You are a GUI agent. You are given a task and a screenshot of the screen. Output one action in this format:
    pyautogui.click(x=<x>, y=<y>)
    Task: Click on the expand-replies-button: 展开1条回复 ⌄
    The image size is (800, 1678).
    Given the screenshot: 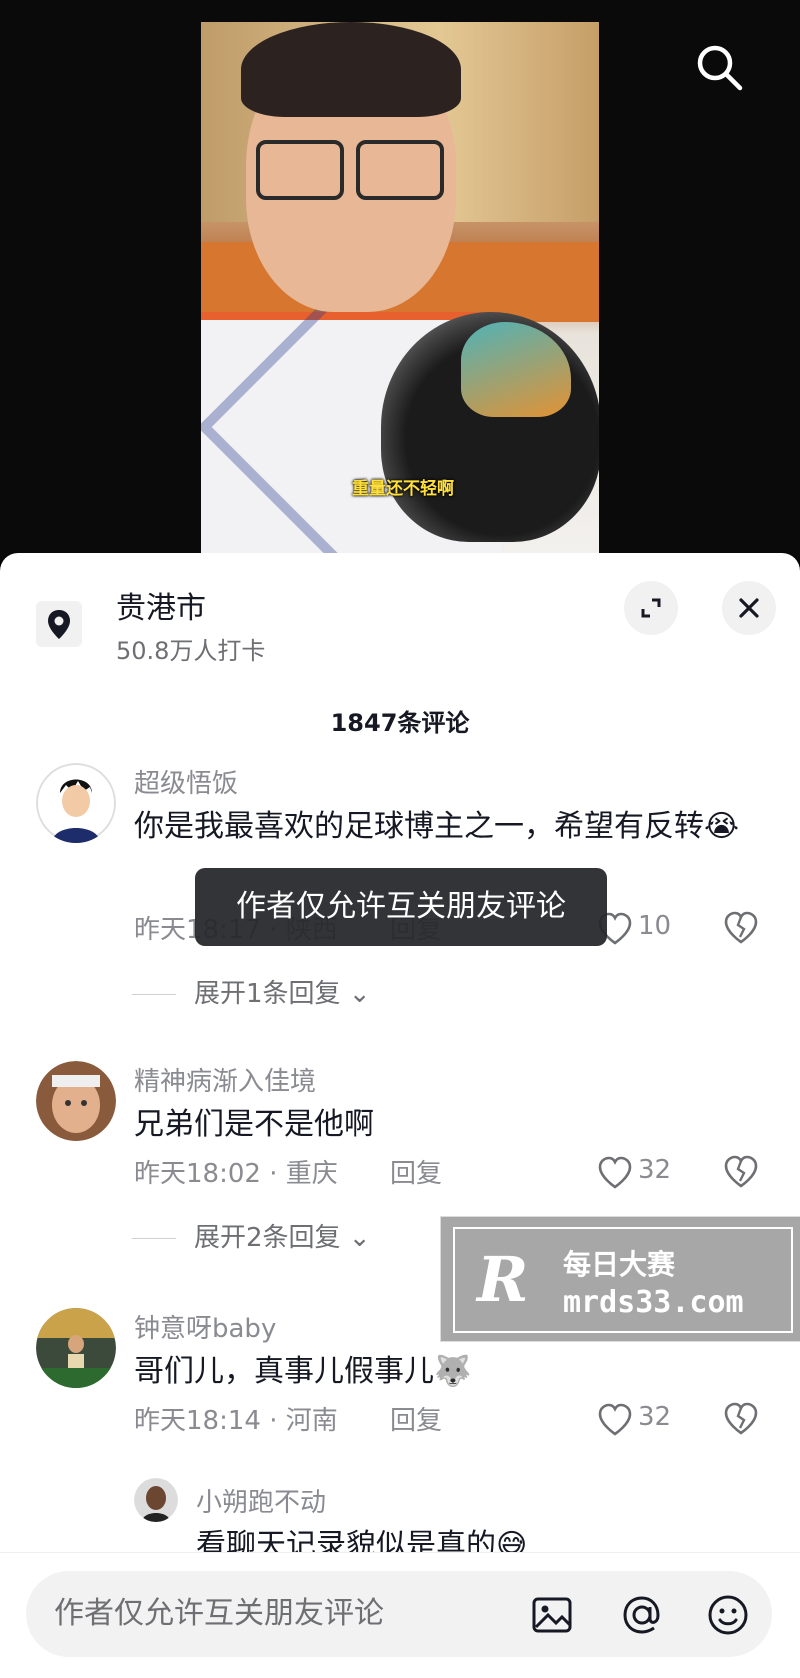 What is the action you would take?
    pyautogui.click(x=251, y=991)
    